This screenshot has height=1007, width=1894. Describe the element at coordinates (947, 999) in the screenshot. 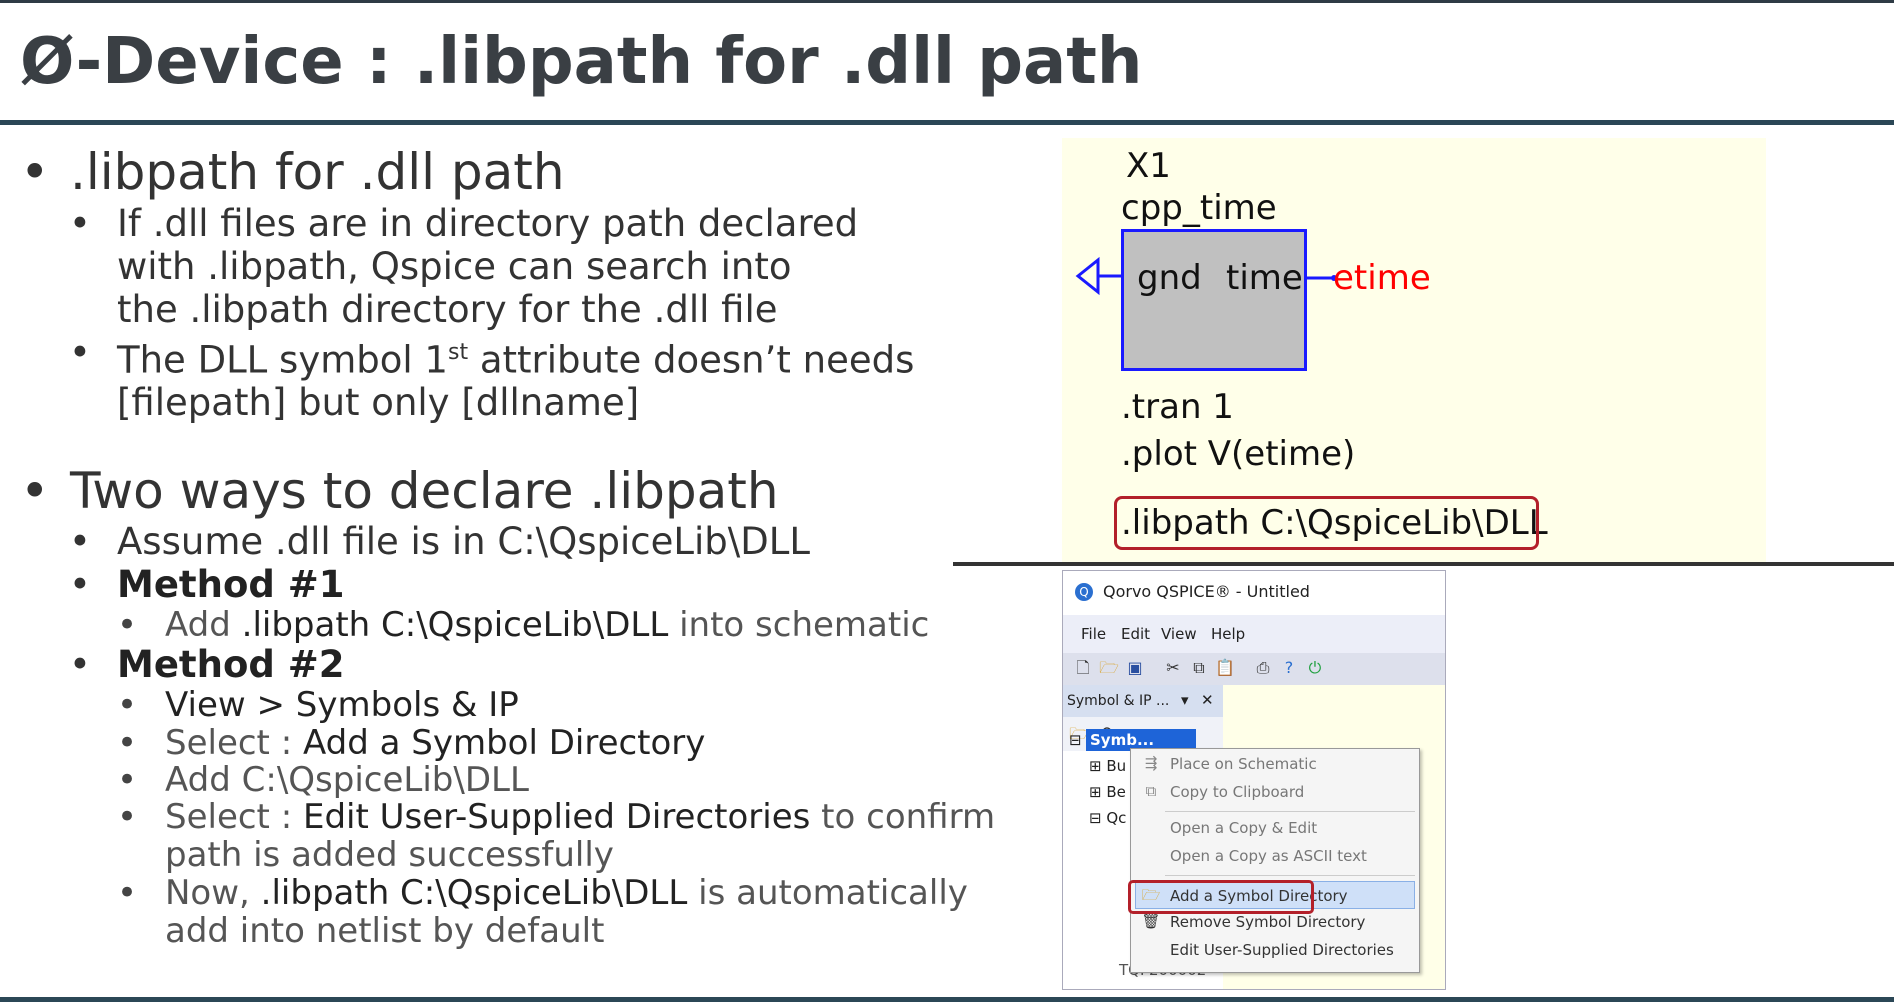

I see `bottom-border` at that location.